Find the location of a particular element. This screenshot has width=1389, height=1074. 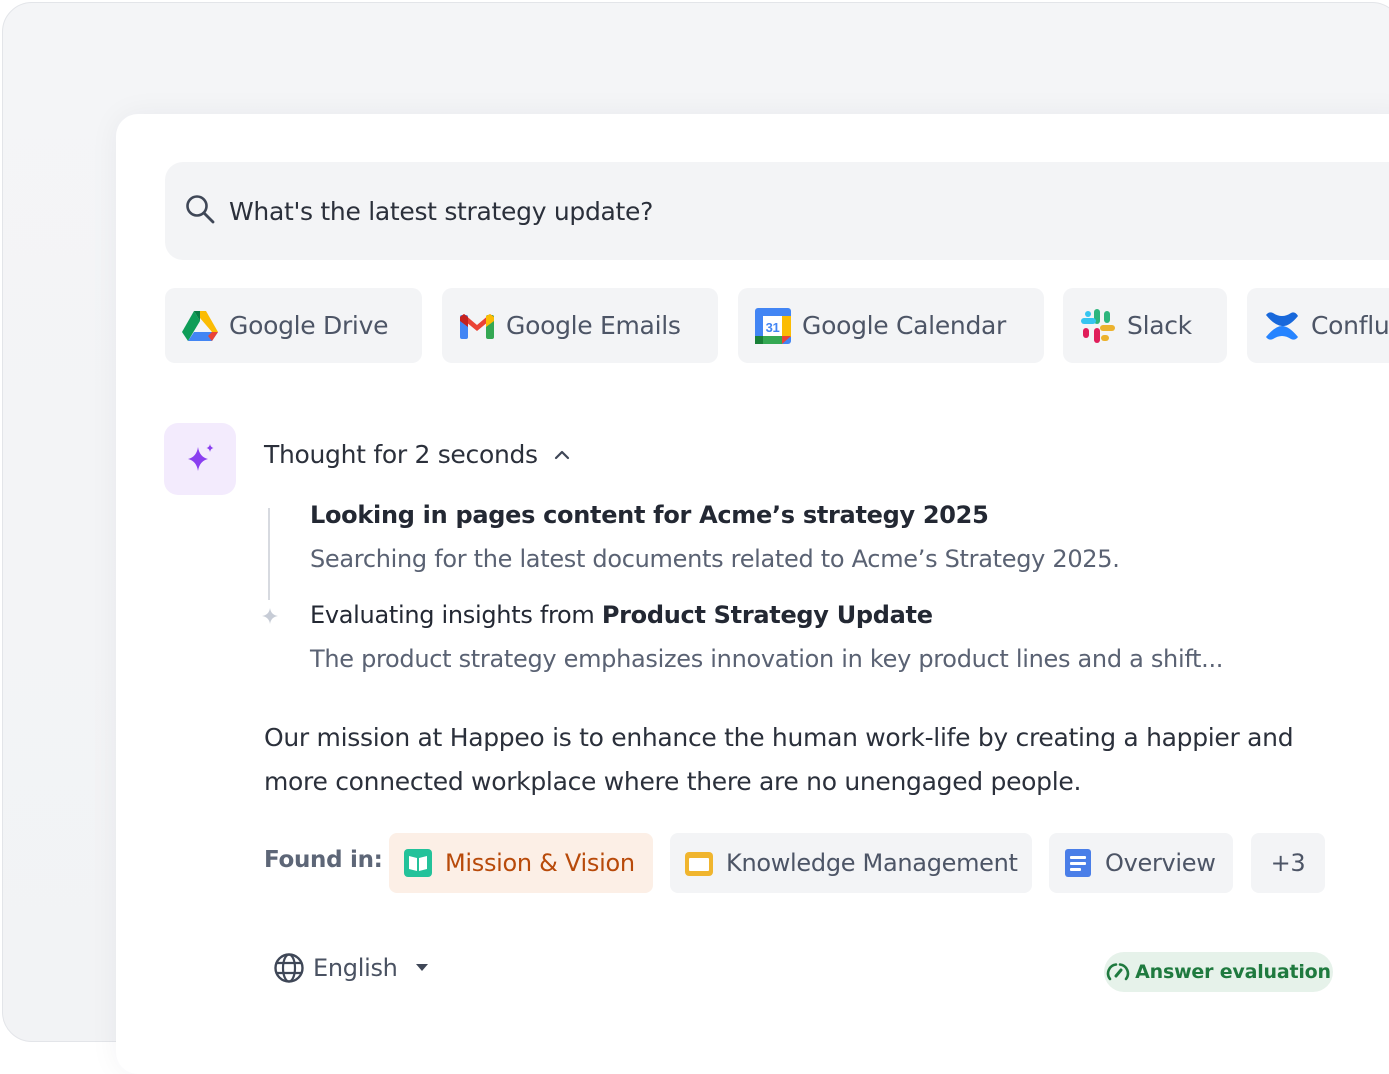

sparkle-icon is located at coordinates (201, 457).